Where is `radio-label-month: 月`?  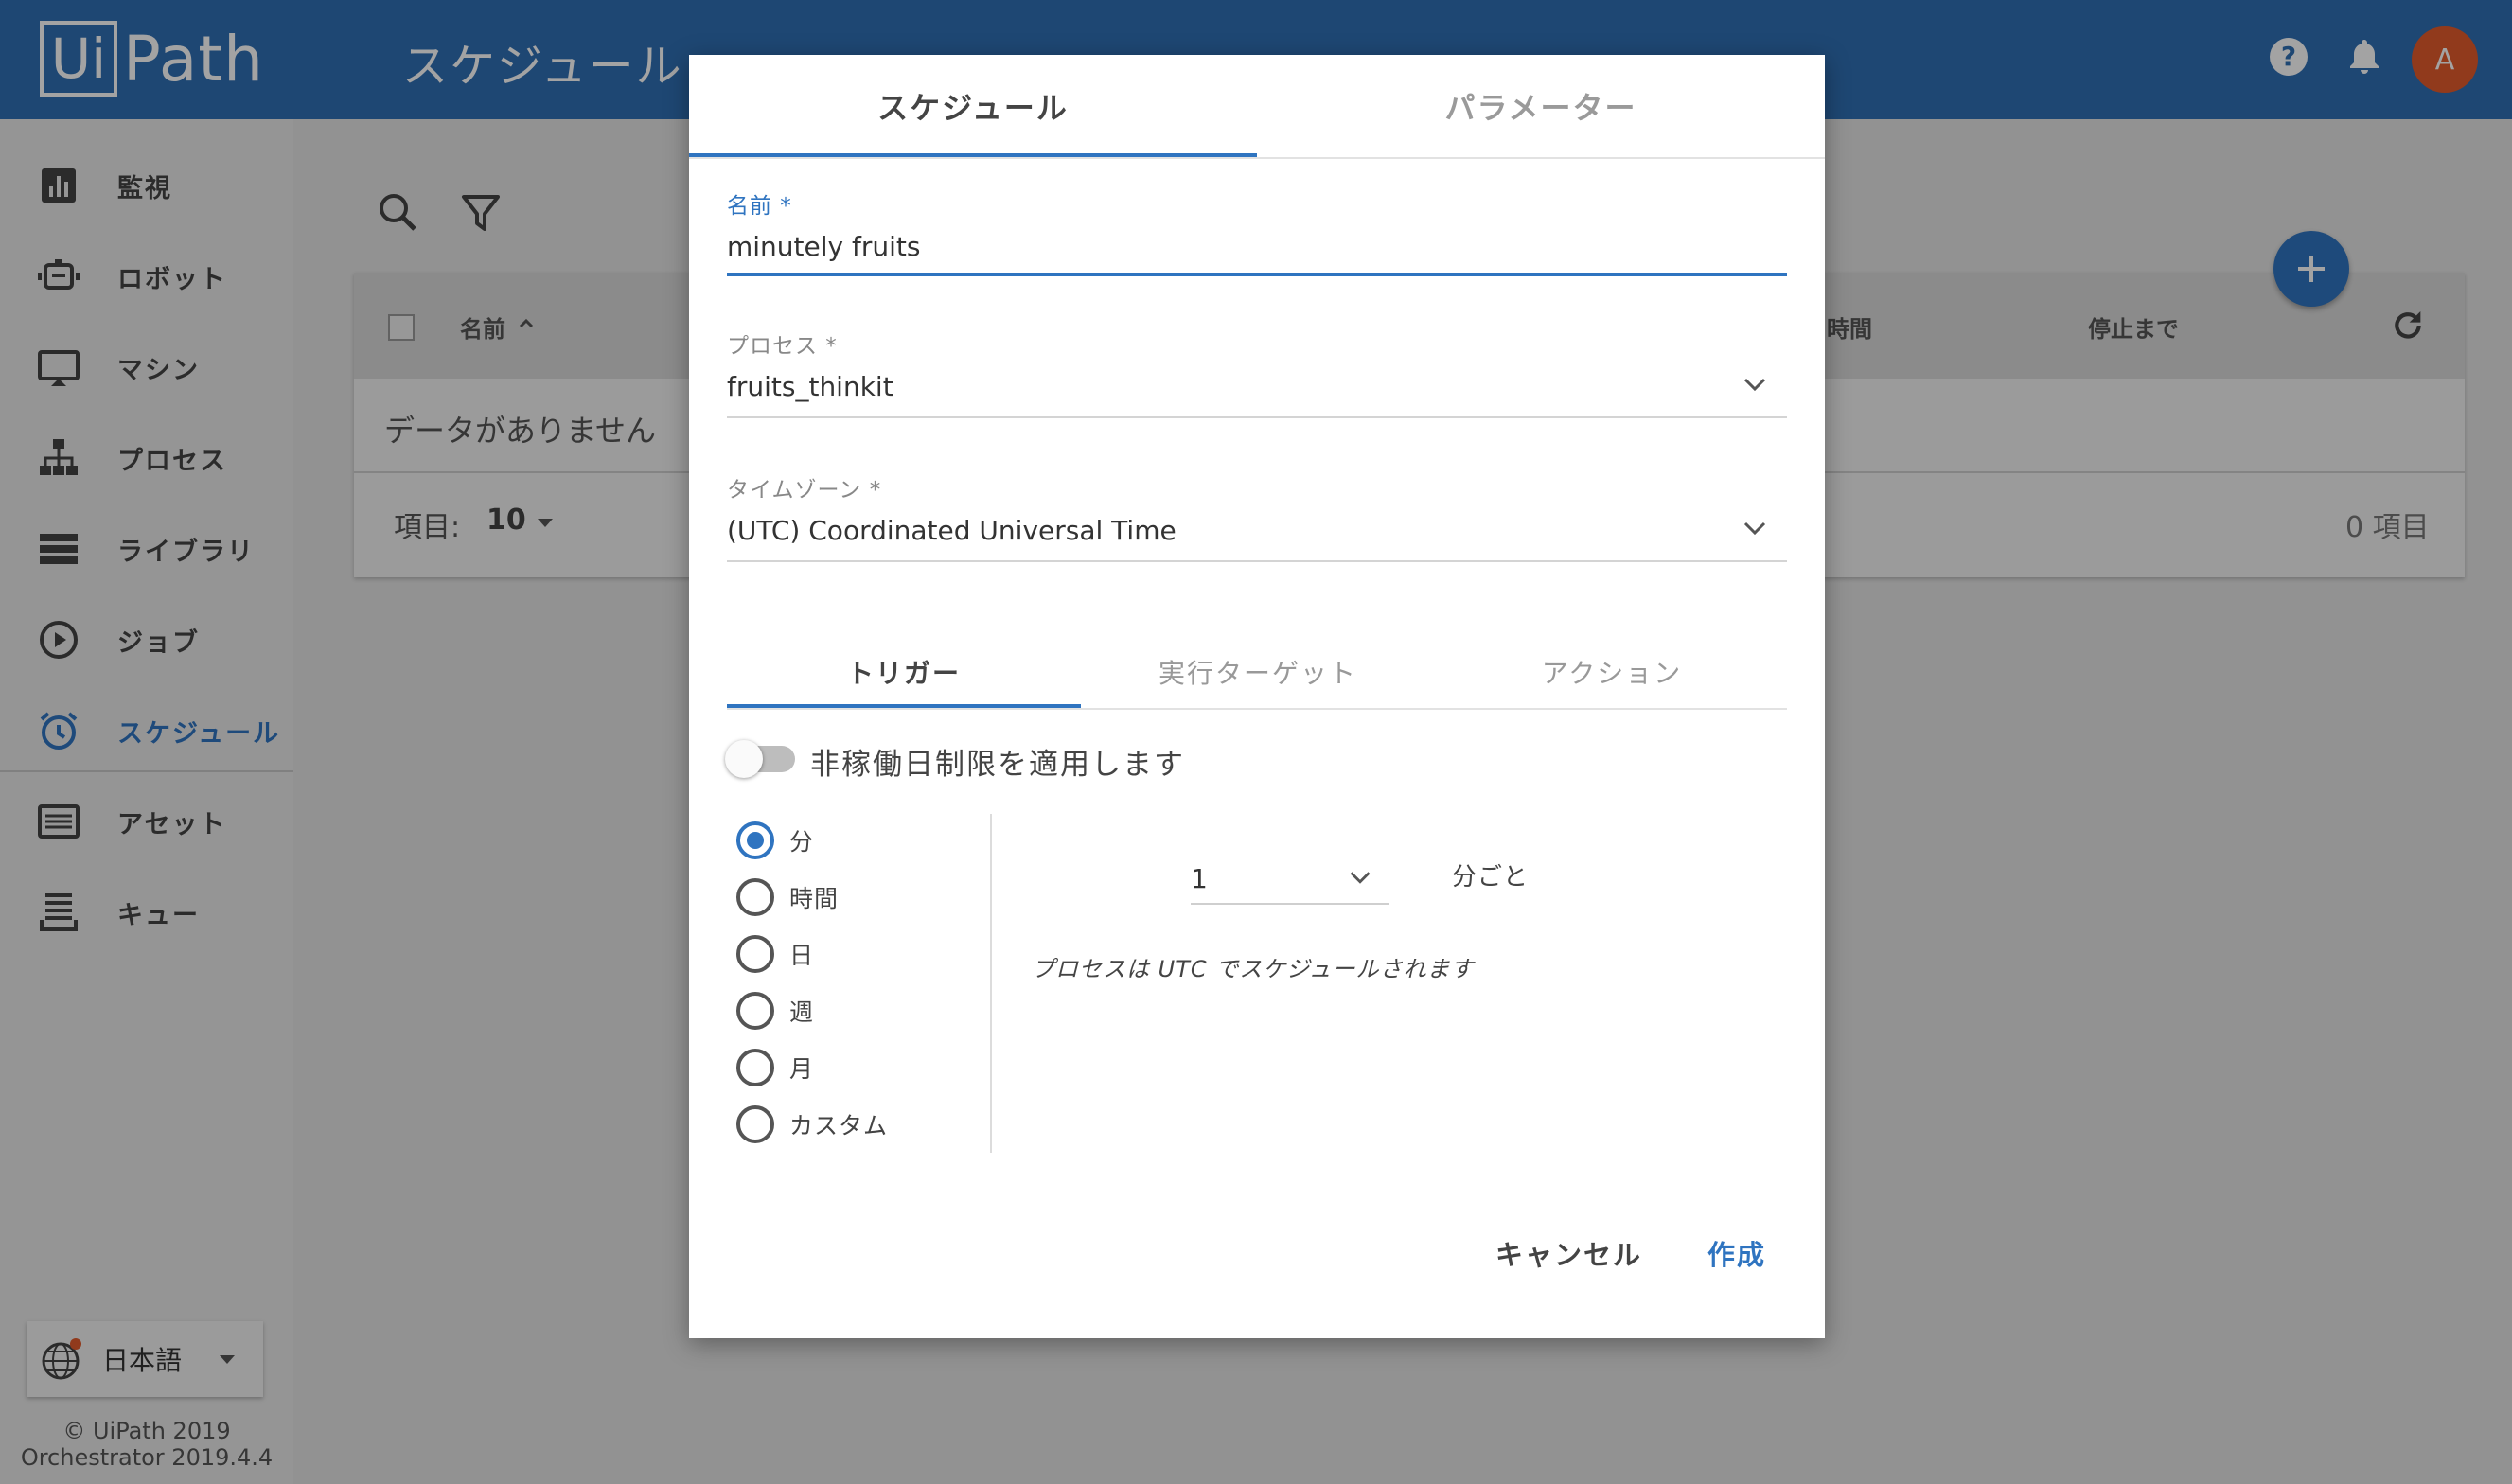 radio-label-month: 月 is located at coordinates (802, 1069).